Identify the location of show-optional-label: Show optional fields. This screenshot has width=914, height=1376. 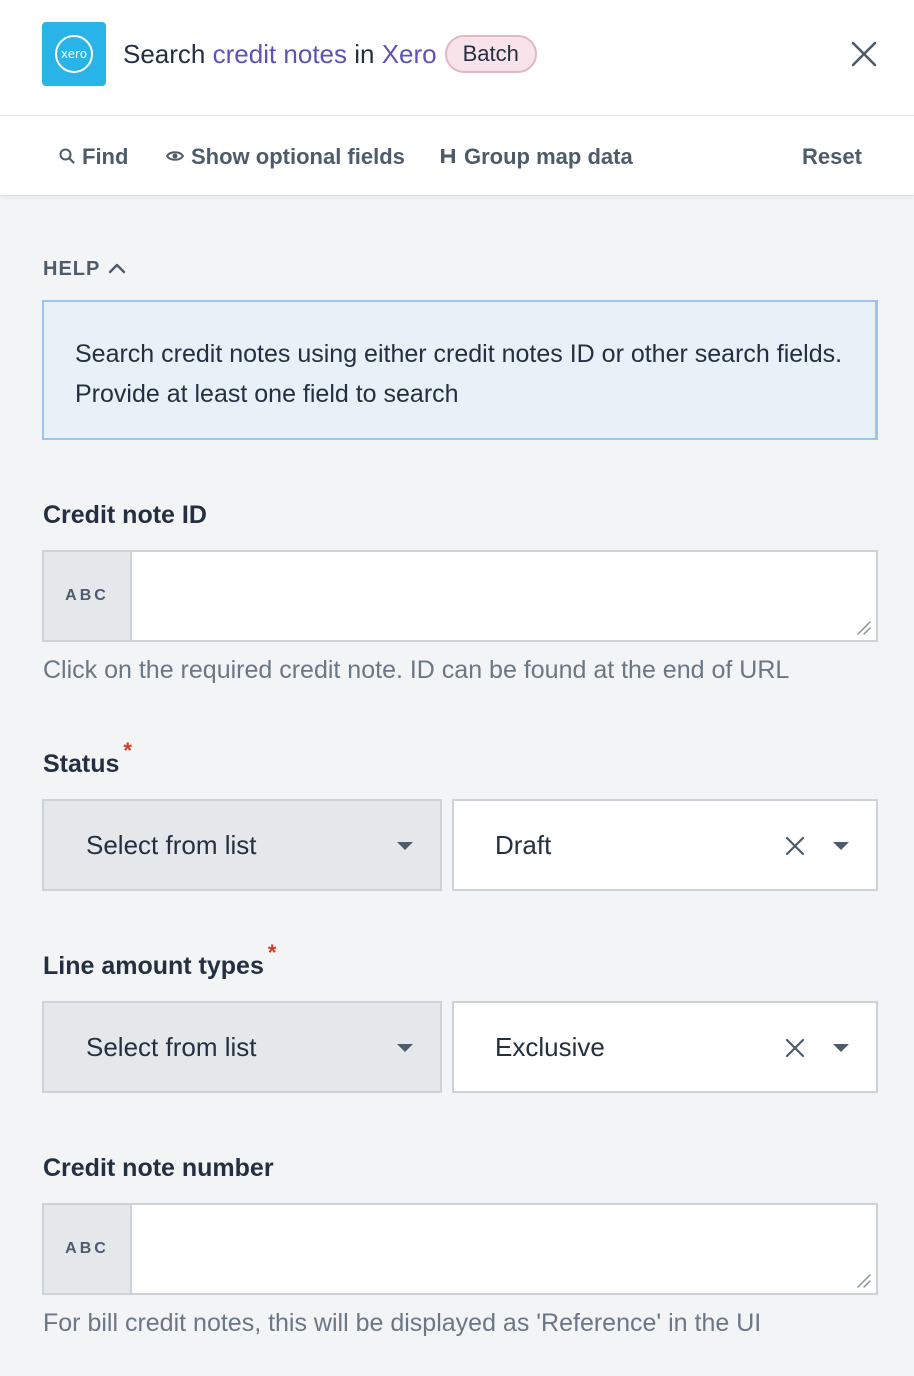
(298, 156).